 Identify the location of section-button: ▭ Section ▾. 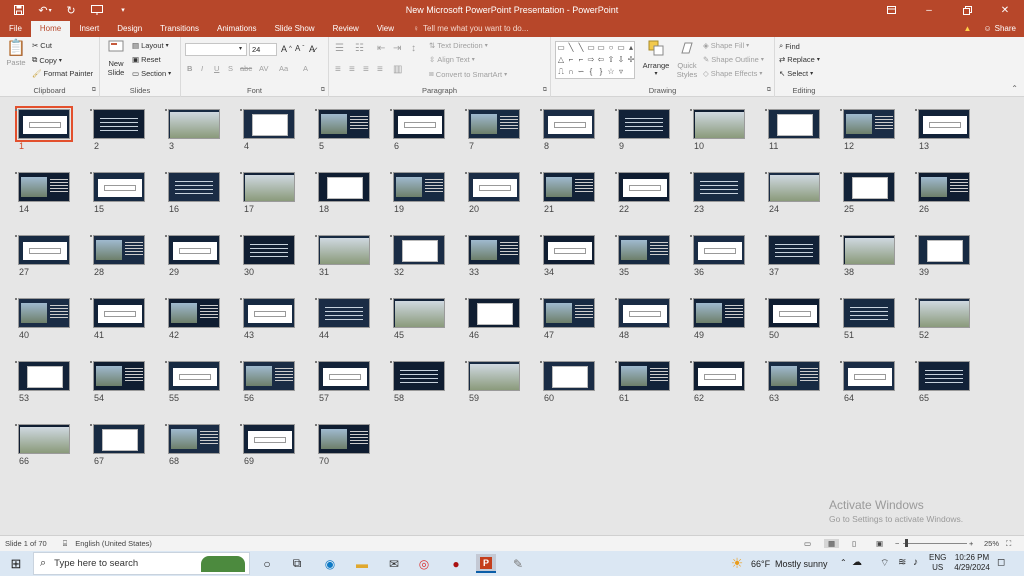
(151, 73).